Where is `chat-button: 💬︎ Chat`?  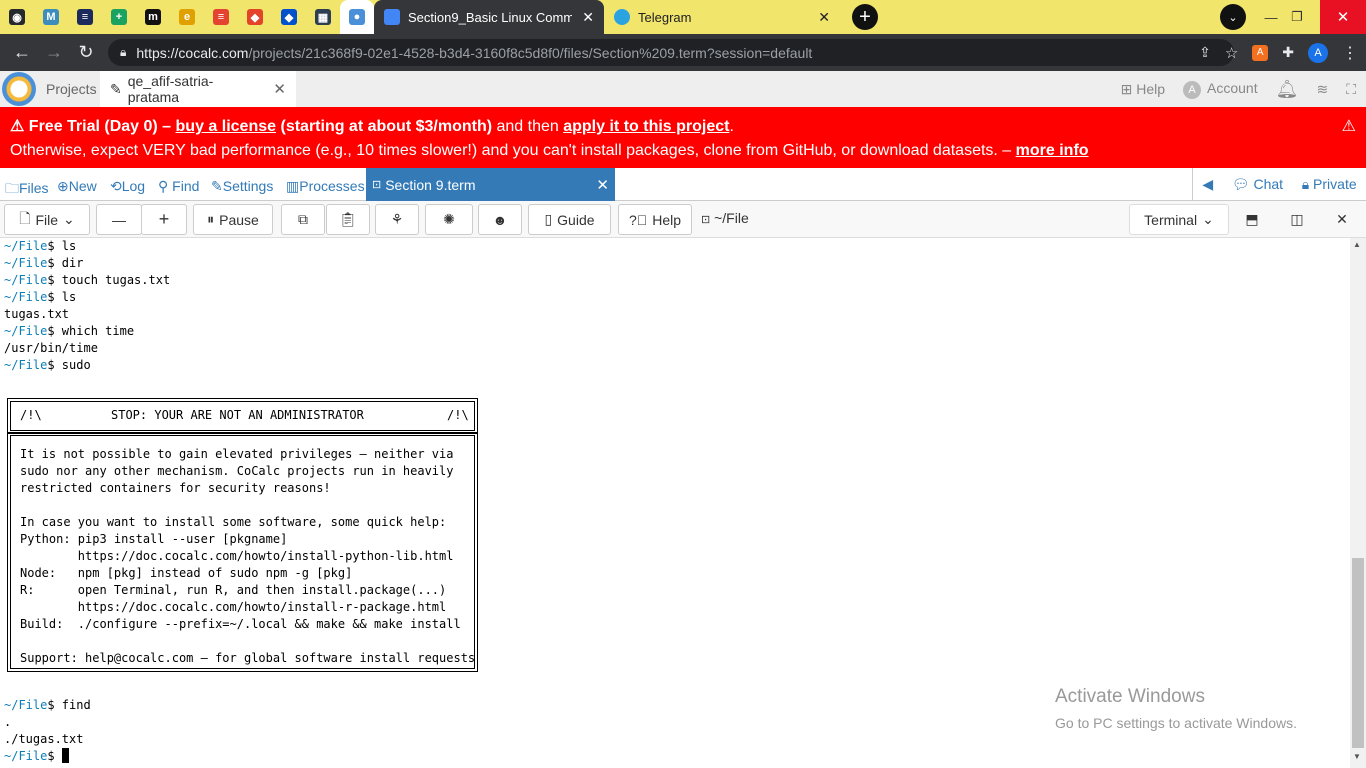
chat-button: 💬︎ Chat is located at coordinates (1257, 184).